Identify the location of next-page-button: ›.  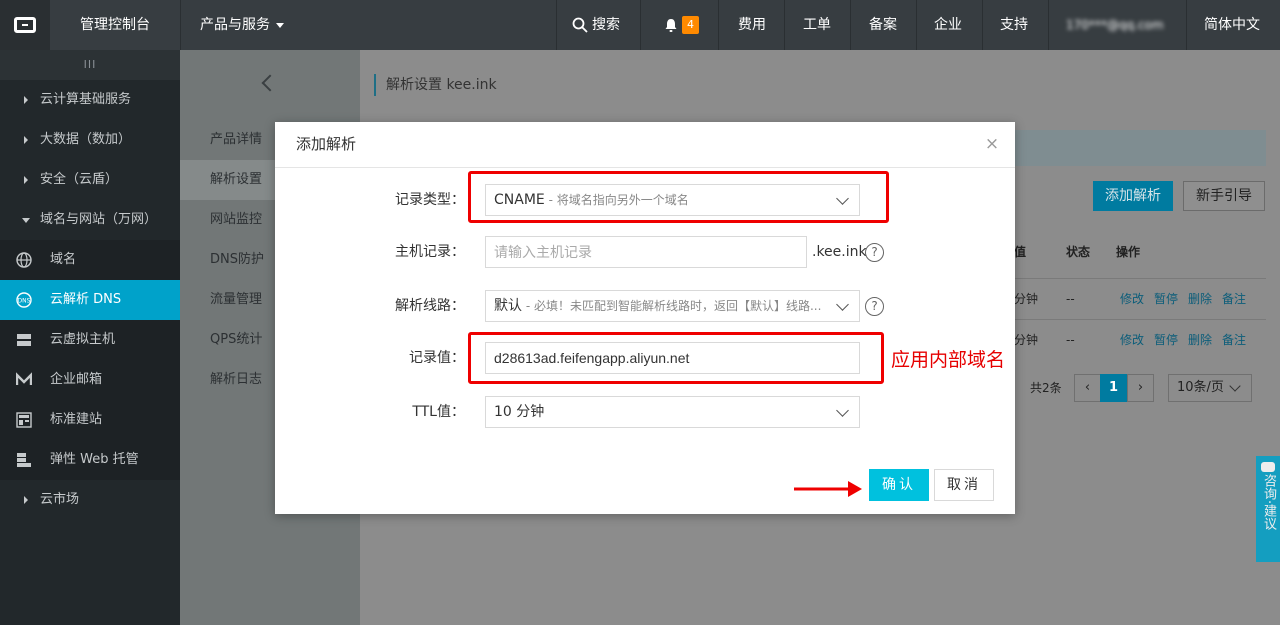
(1140, 388).